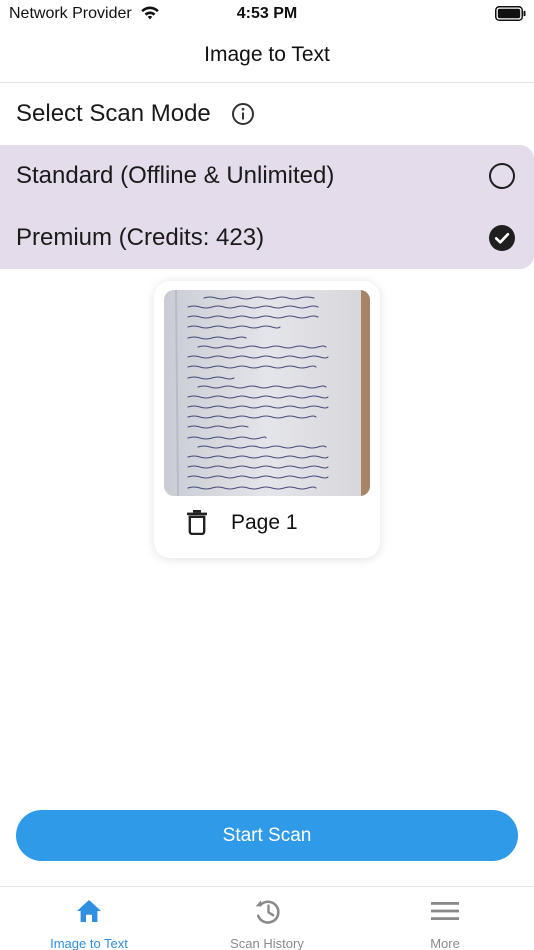 The height and width of the screenshot is (950, 534). I want to click on tab-more: More, so click(445, 918).